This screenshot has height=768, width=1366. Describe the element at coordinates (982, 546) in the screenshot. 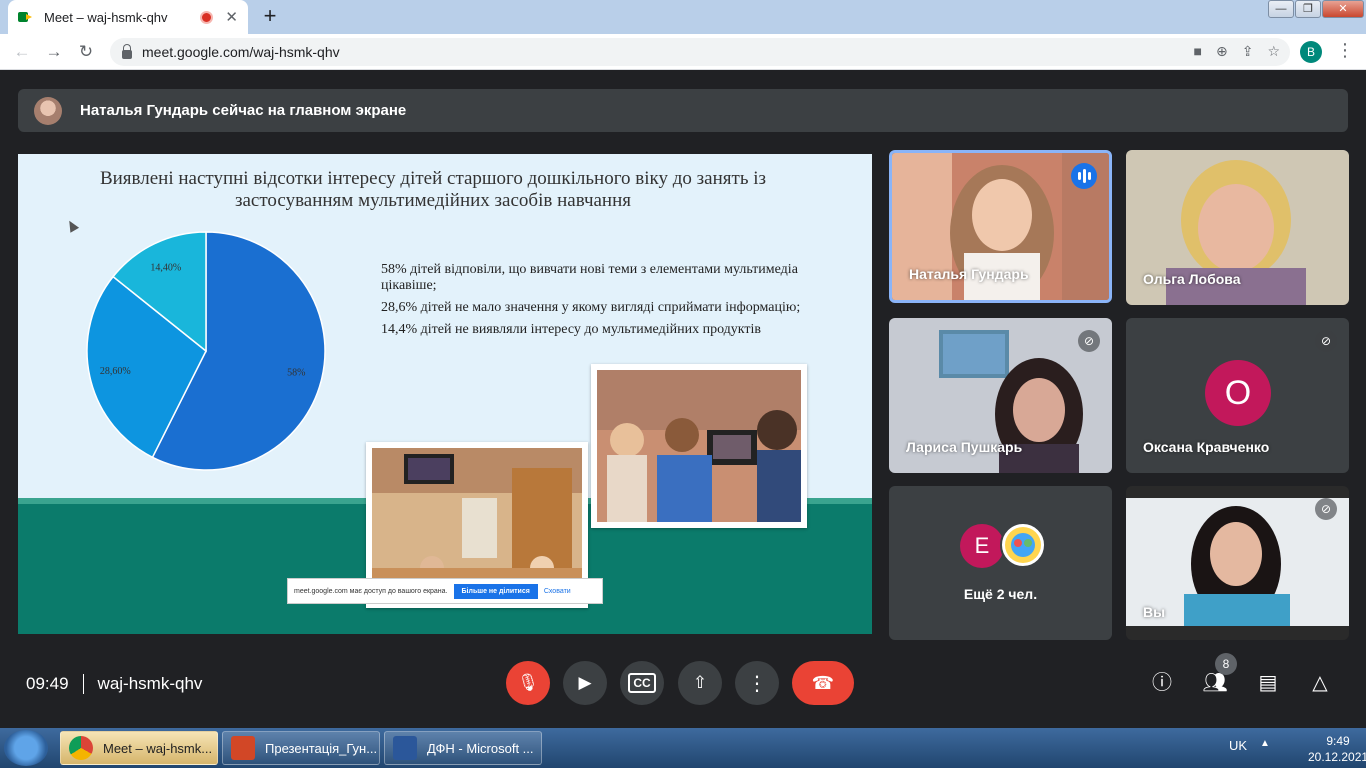

I see `participant-avatar: E` at that location.